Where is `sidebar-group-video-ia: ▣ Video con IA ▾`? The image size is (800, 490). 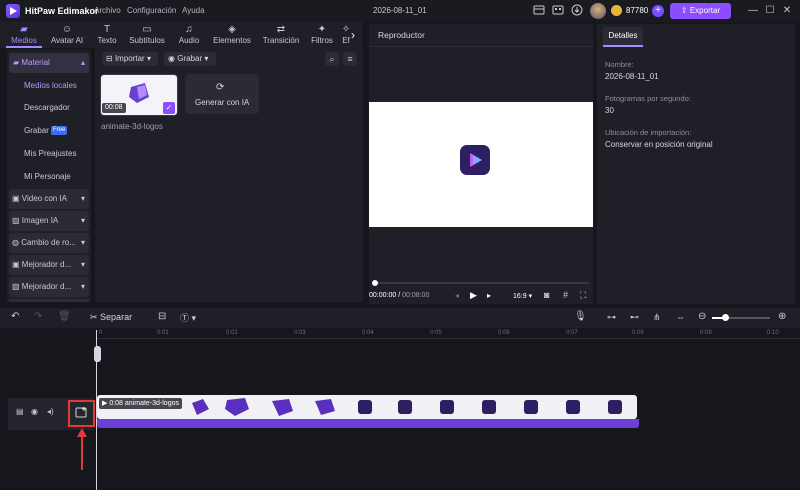
sidebar-group-video-ia: ▣ Video con IA ▾ is located at coordinates (49, 199).